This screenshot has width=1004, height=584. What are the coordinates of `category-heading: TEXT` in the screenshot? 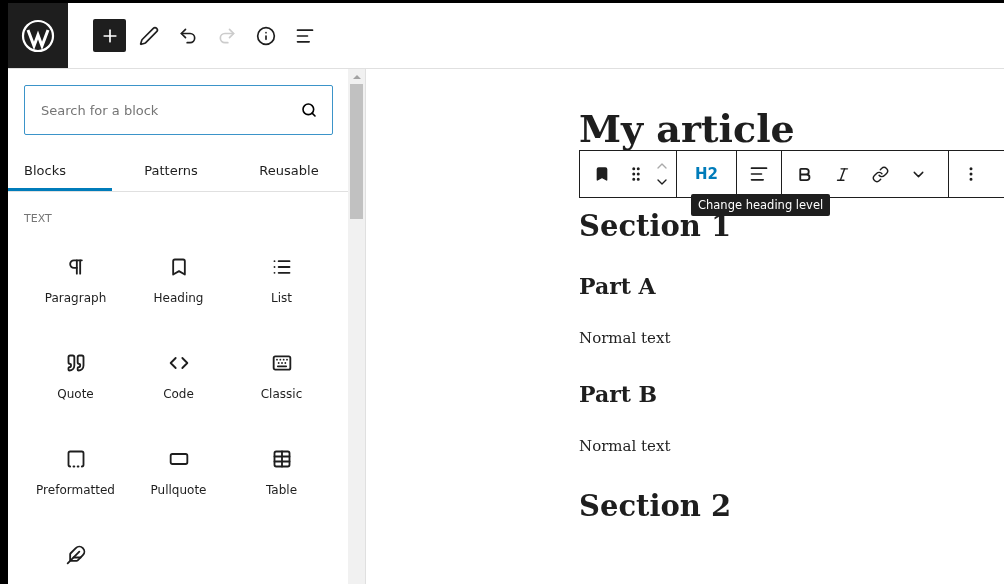 It's located at (38, 218).